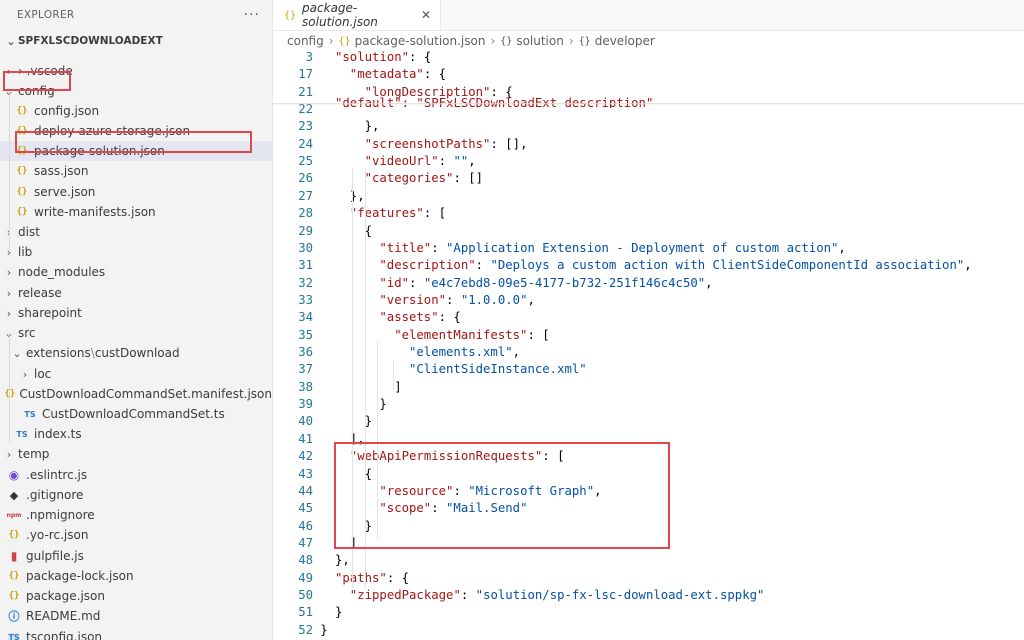 The height and width of the screenshot is (640, 1024). Describe the element at coordinates (65, 192) in the screenshot. I see `tree-item-label: serve.json` at that location.